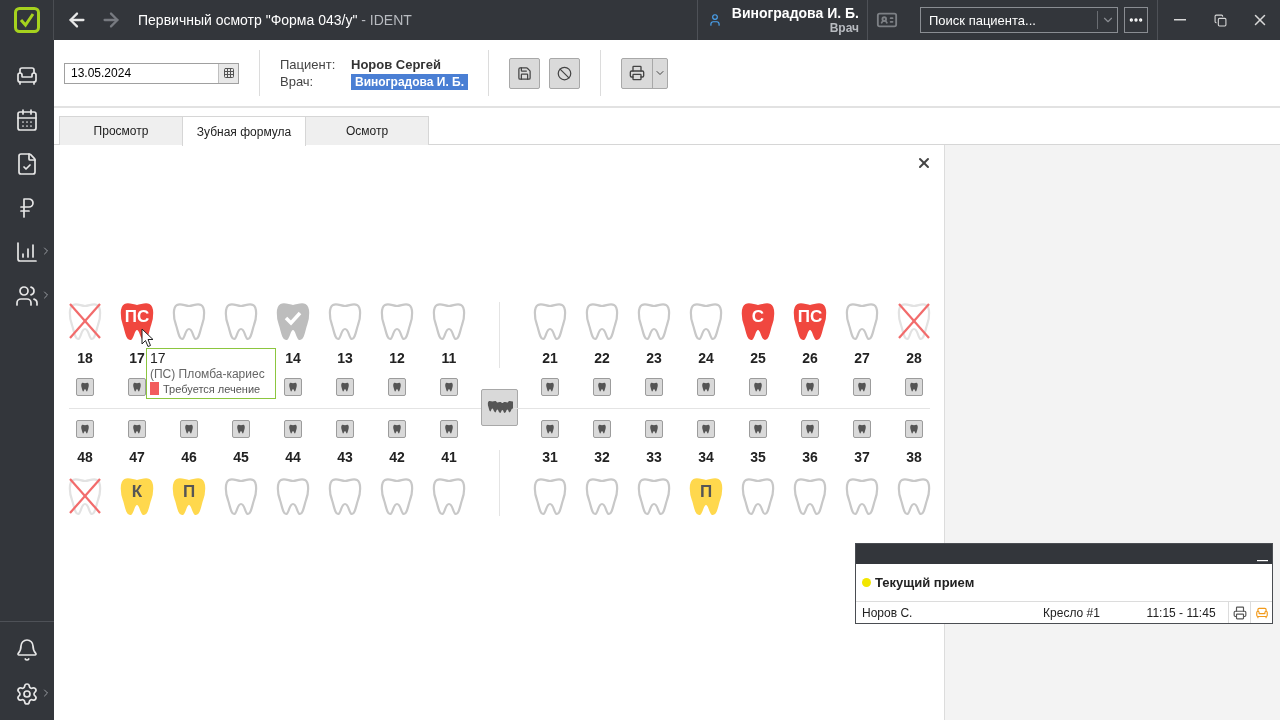  What do you see at coordinates (1239, 612) in the screenshot?
I see `printer-icon` at bounding box center [1239, 612].